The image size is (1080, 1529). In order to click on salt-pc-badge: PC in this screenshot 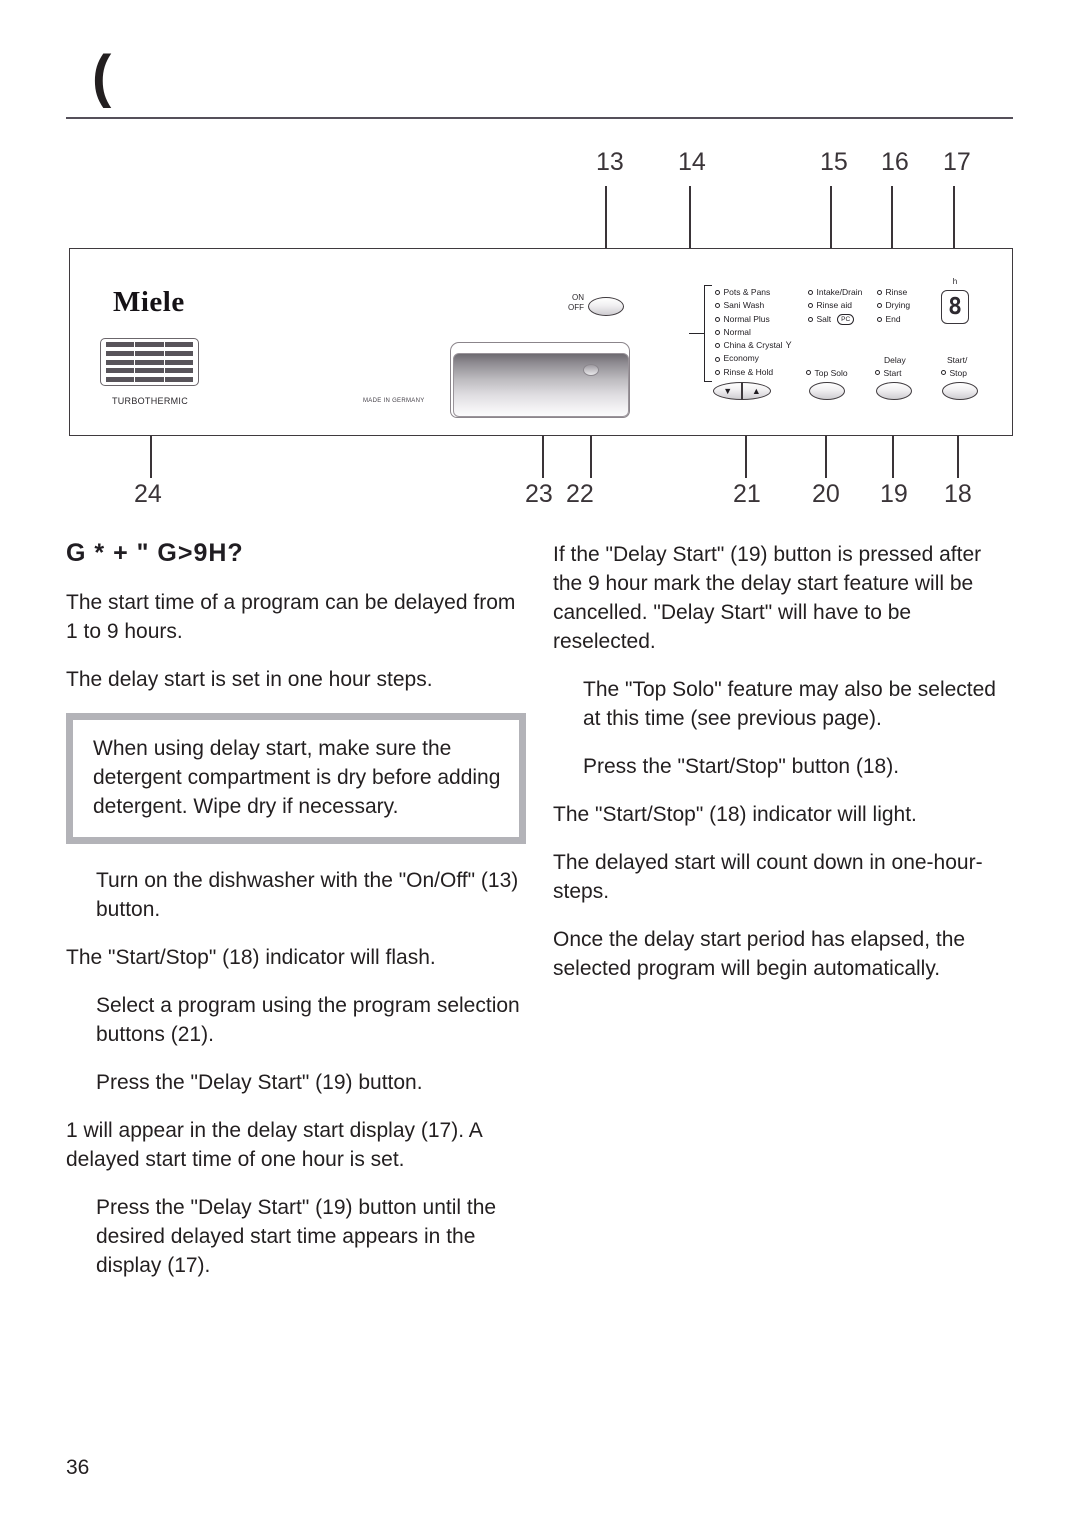, I will do `click(846, 319)`.